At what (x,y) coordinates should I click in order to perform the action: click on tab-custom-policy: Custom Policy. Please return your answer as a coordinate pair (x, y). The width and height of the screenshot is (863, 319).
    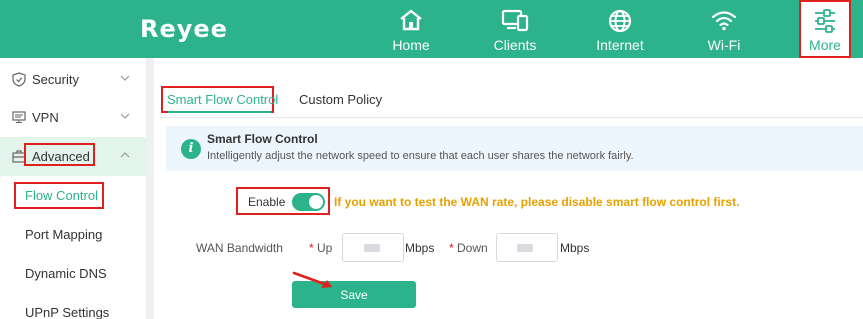
    Looking at the image, I should click on (340, 99).